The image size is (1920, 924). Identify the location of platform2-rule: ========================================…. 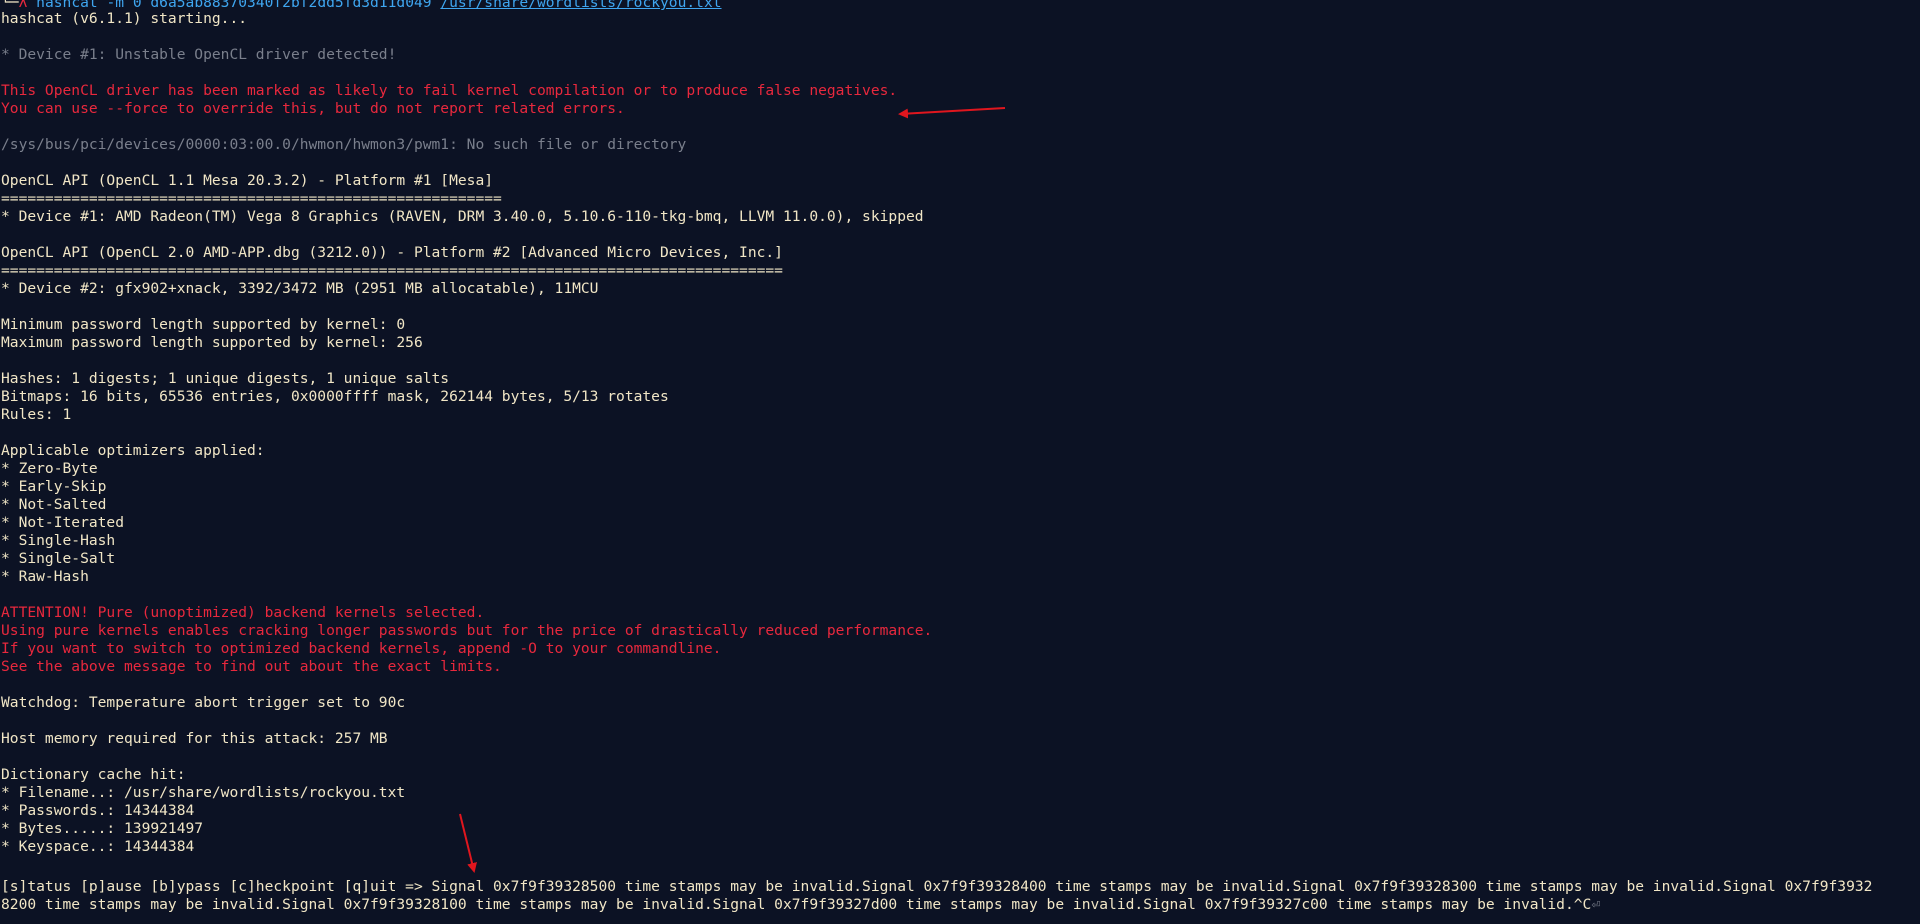
(392, 270).